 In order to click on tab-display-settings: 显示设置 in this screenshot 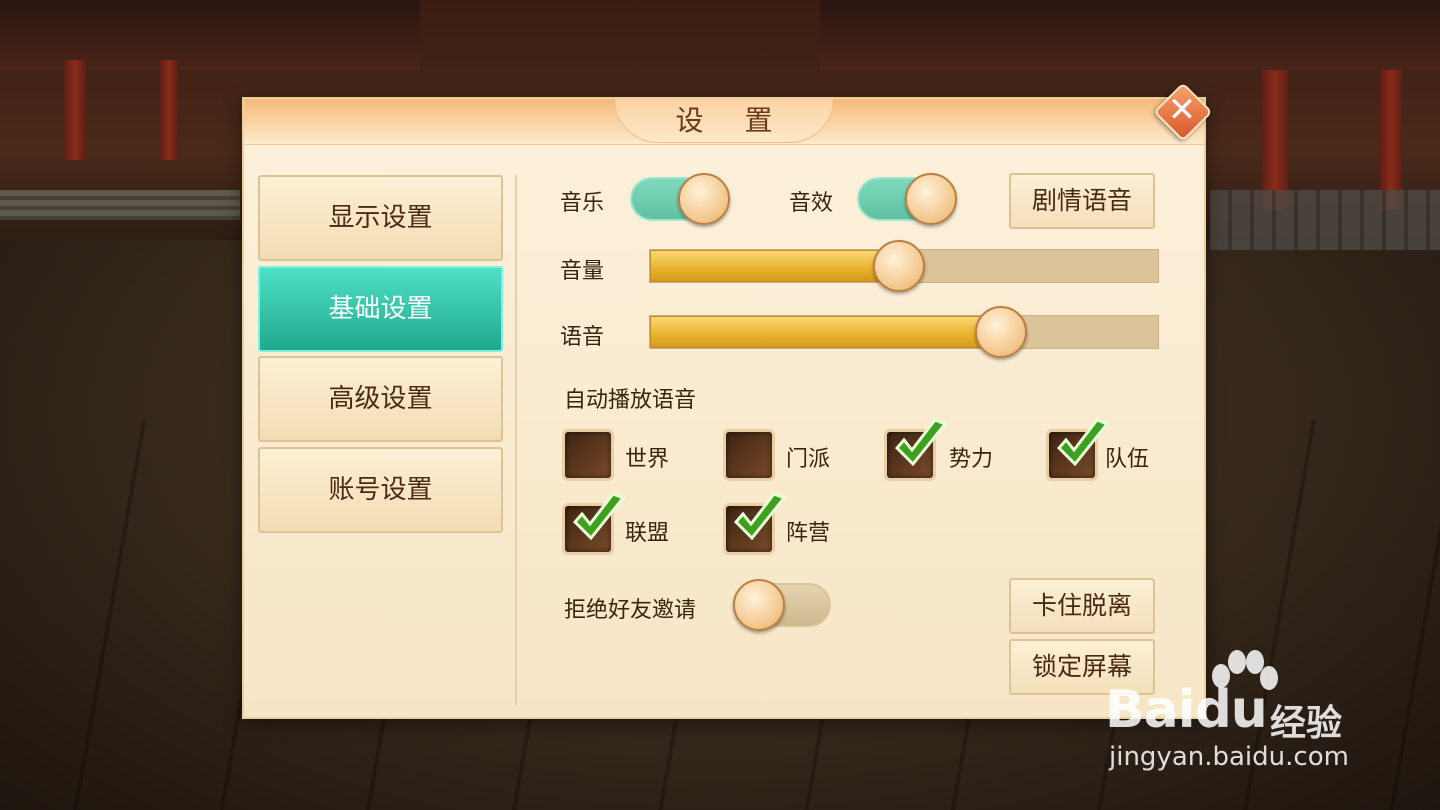, I will do `click(380, 218)`.